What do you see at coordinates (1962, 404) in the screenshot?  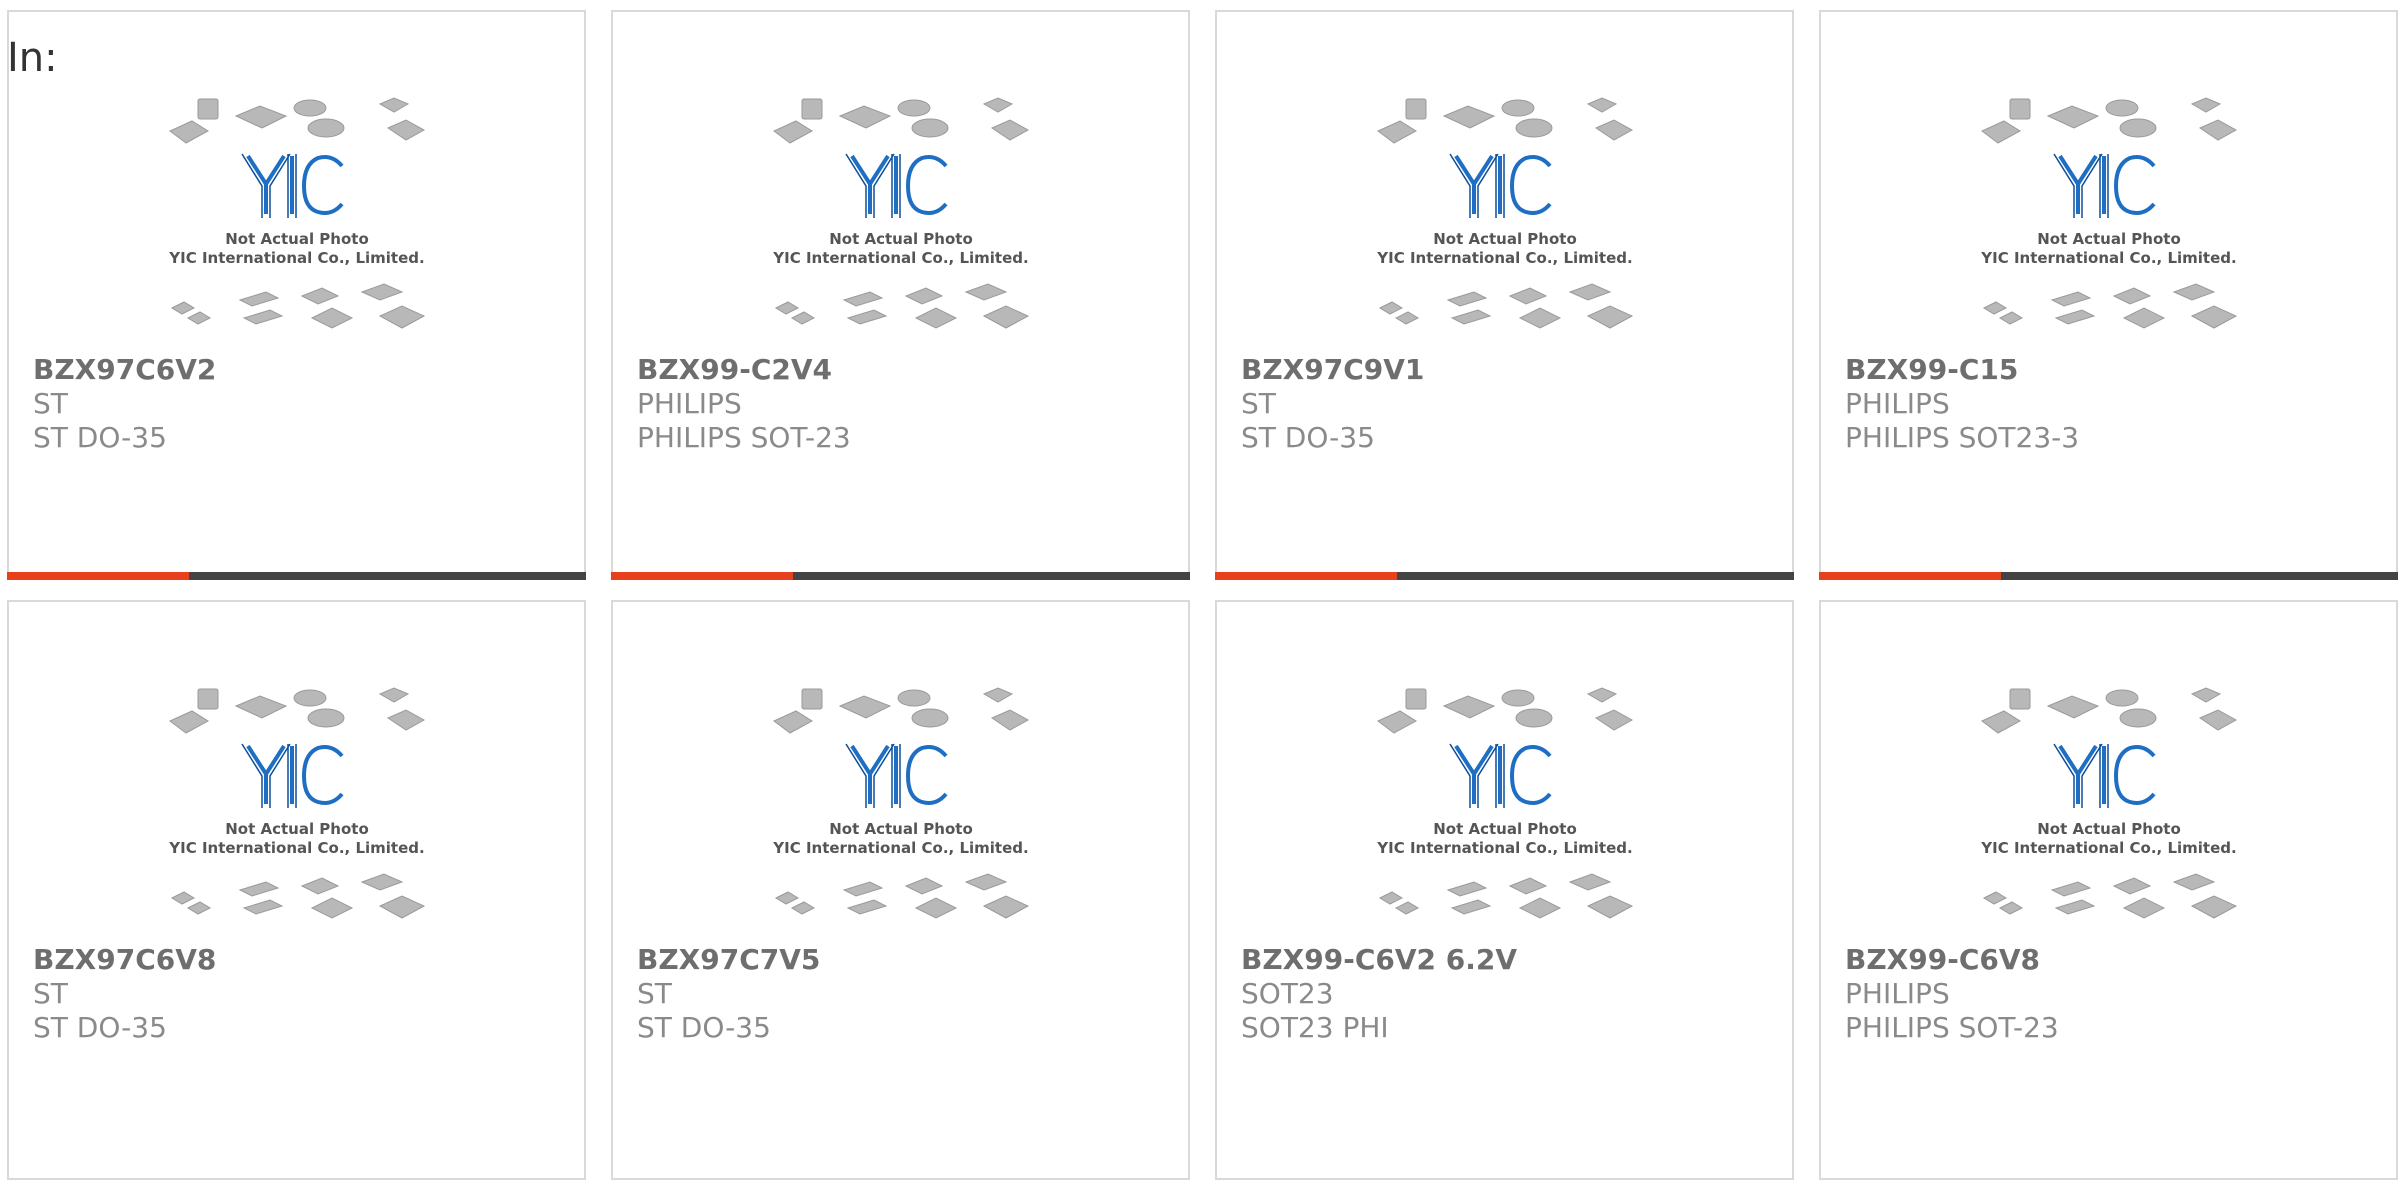 I see `product-info: BZX99-C15 PHILIPS PHILIPS SOT23-3` at bounding box center [1962, 404].